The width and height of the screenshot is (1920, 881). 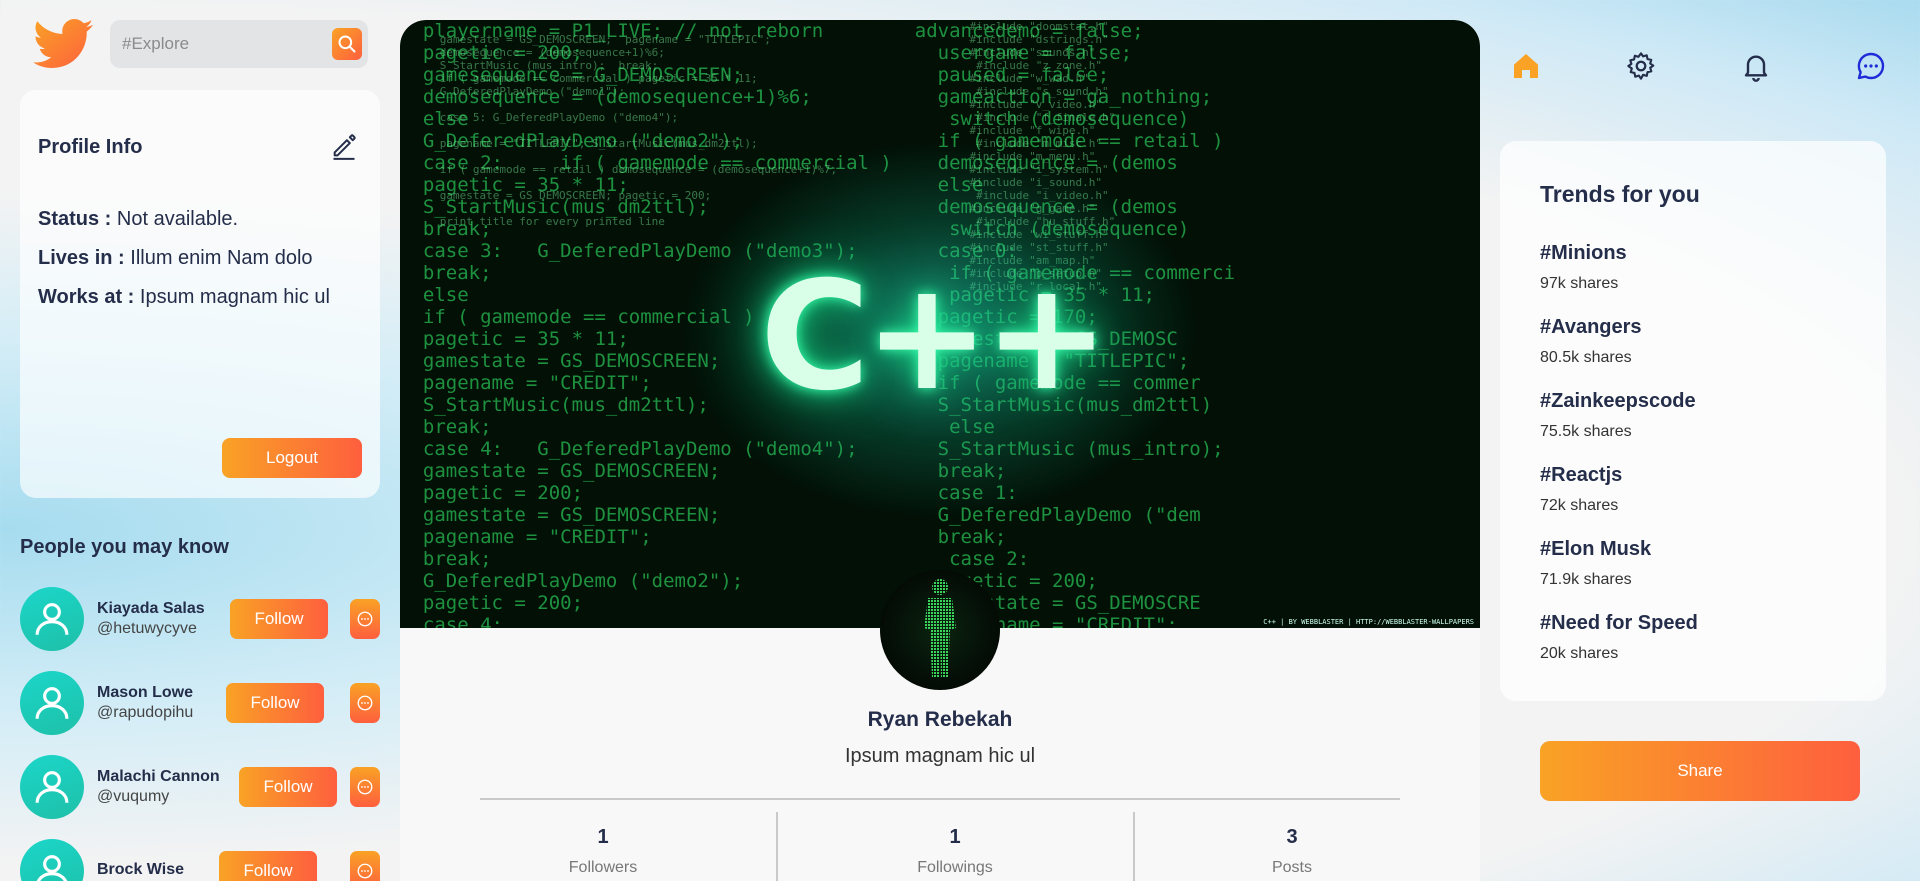 What do you see at coordinates (1693, 637) in the screenshot?
I see `trend-item: #Need for Speed 20k shares` at bounding box center [1693, 637].